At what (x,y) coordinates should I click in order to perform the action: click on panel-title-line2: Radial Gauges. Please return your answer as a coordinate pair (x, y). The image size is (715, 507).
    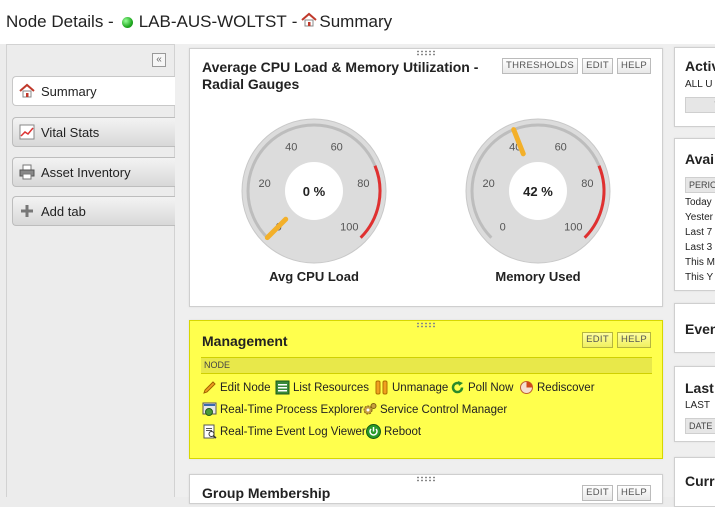
    Looking at the image, I should click on (251, 84).